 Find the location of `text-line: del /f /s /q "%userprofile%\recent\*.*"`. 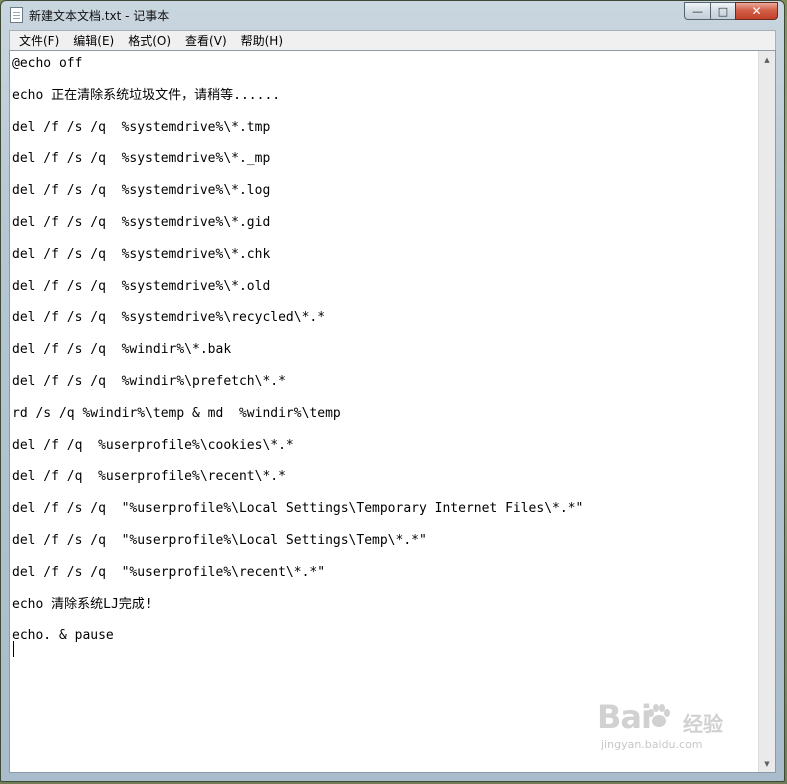

text-line: del /f /s /q "%userprofile%\recent\*.*" is located at coordinates (169, 572).